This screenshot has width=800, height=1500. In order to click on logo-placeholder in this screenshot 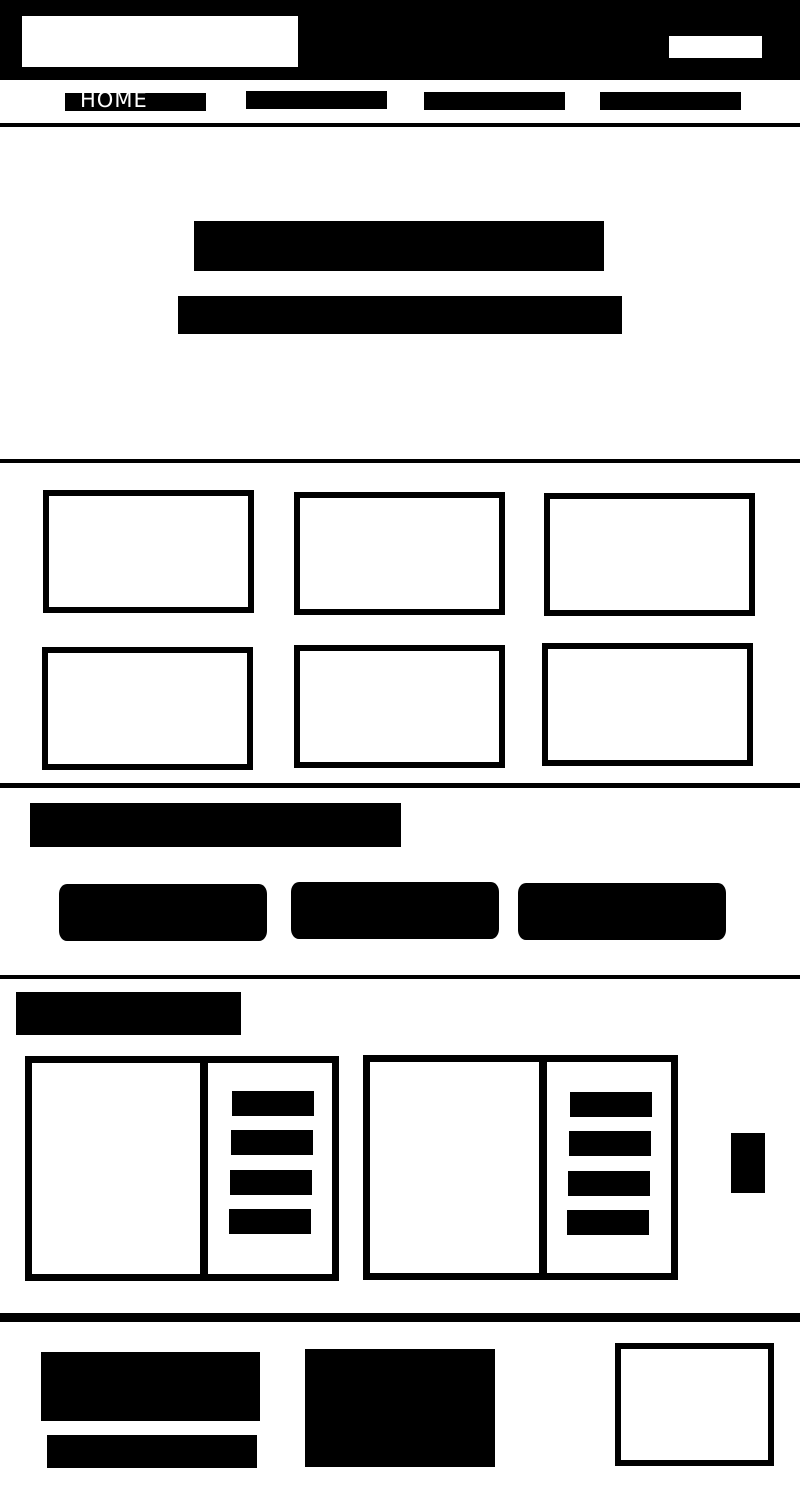, I will do `click(160, 41)`.